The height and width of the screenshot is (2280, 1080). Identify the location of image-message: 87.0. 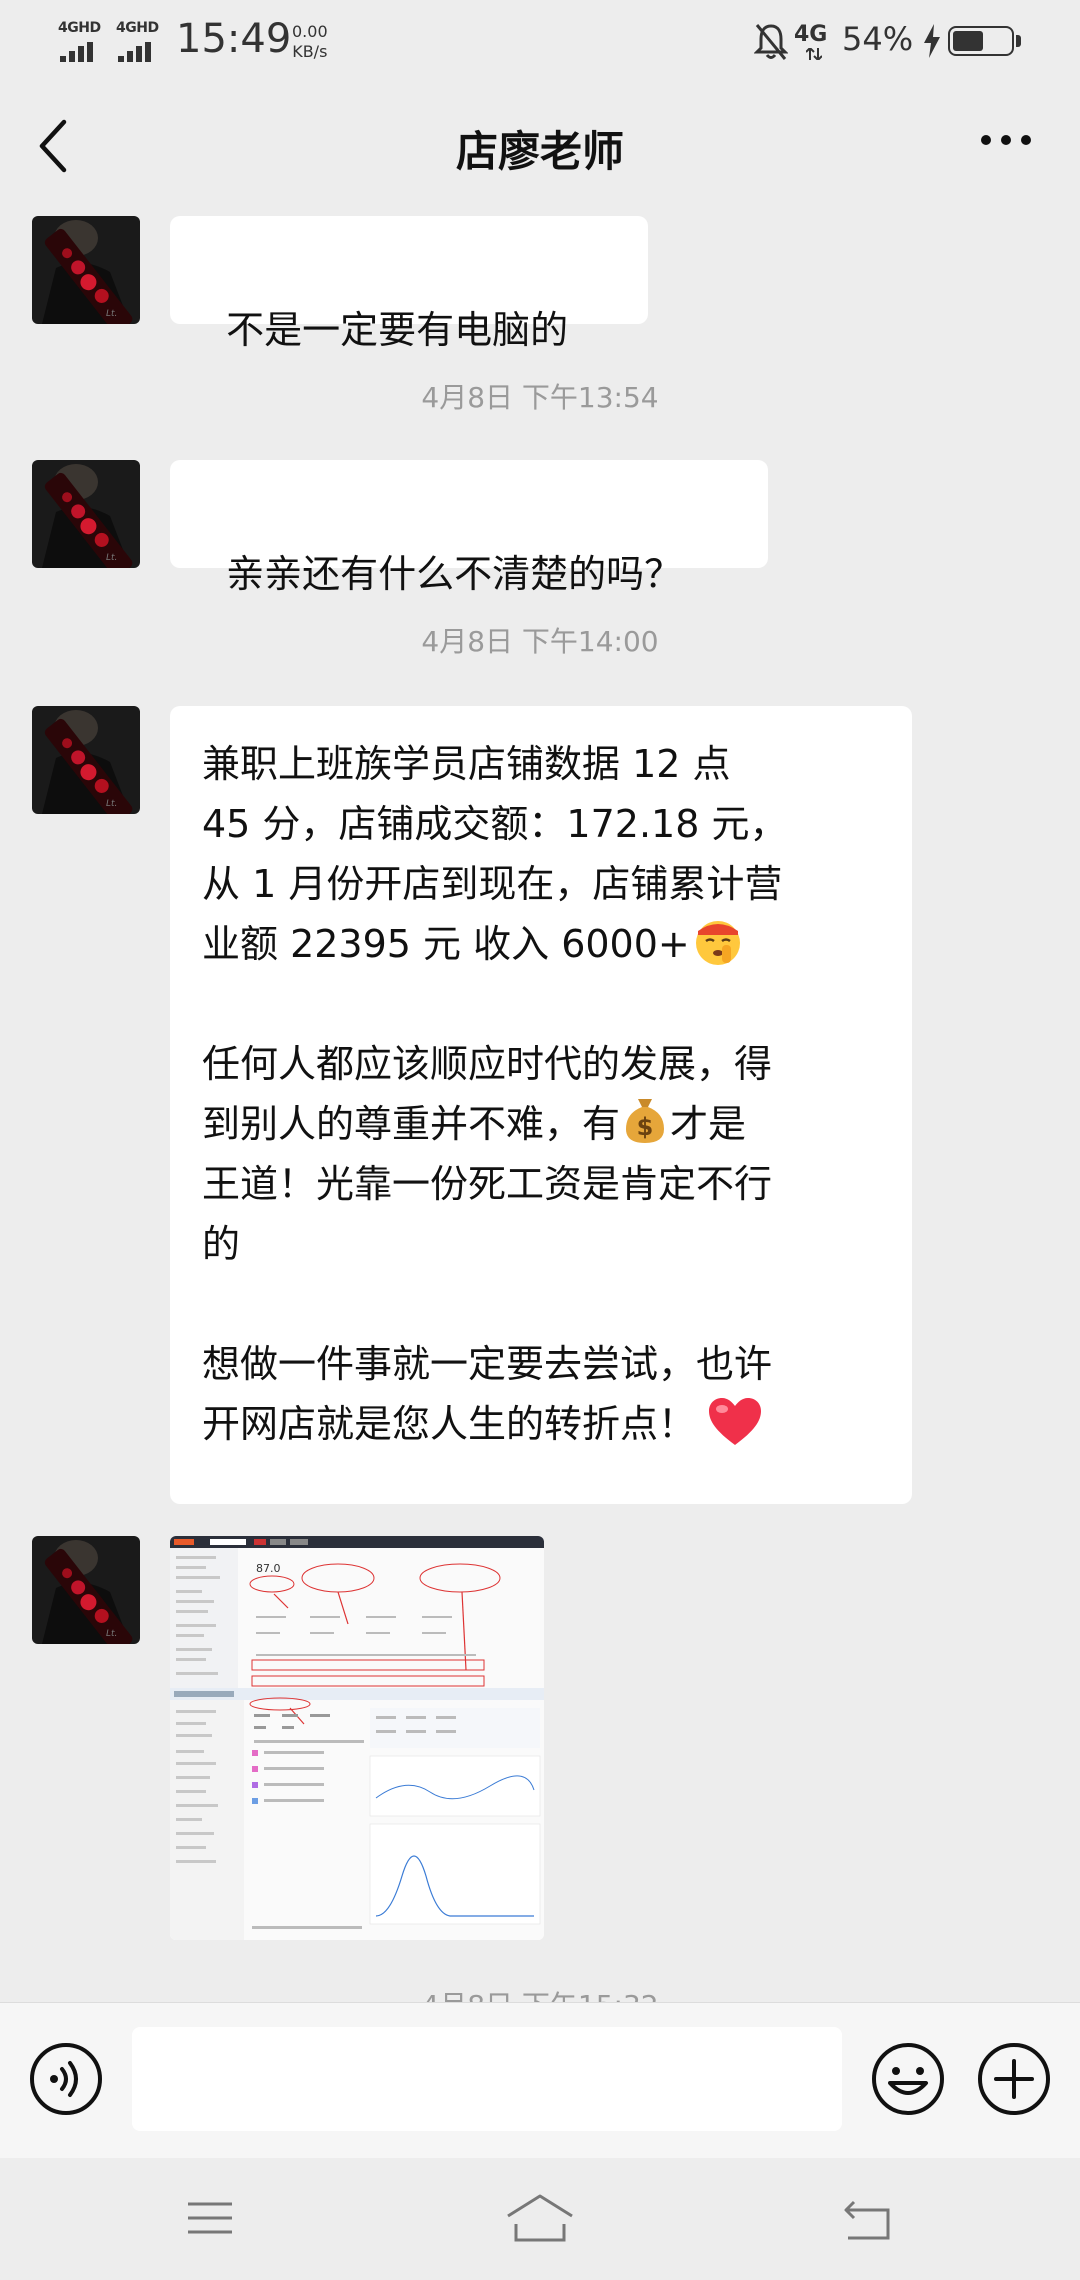
(357, 1738).